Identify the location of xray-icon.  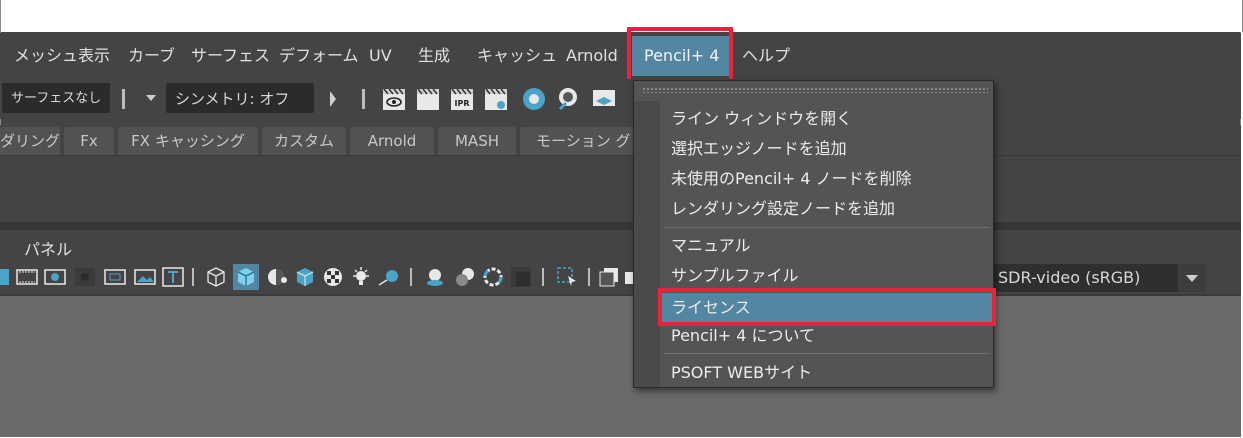
(609, 277).